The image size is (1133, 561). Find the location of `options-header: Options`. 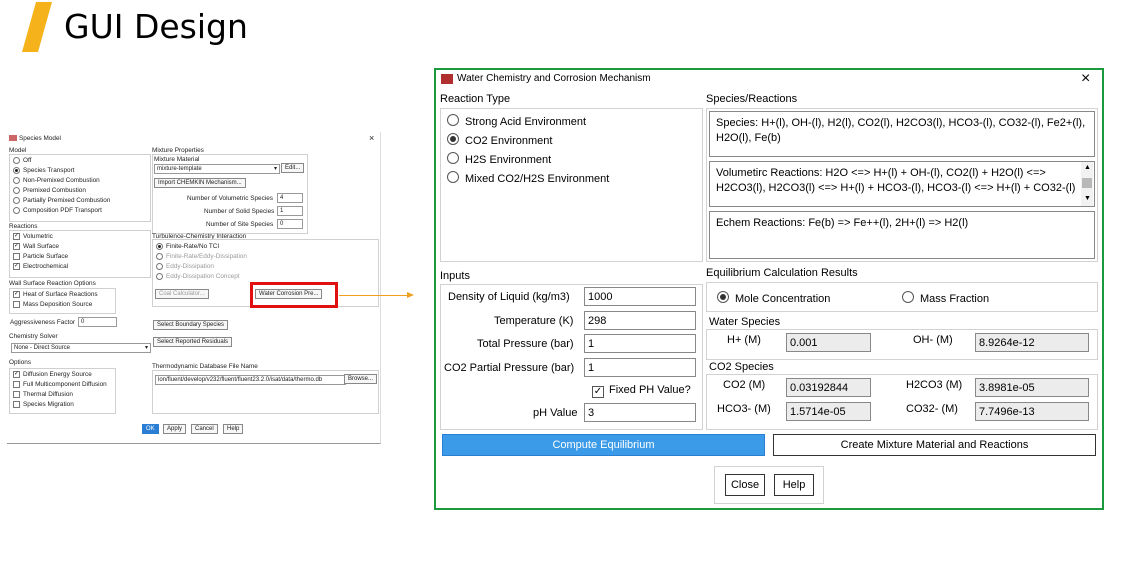

options-header: Options is located at coordinates (20, 362).